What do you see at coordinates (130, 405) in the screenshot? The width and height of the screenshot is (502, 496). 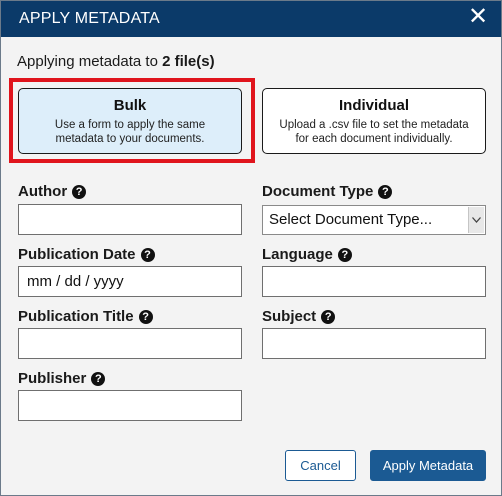 I see `publisher-input` at bounding box center [130, 405].